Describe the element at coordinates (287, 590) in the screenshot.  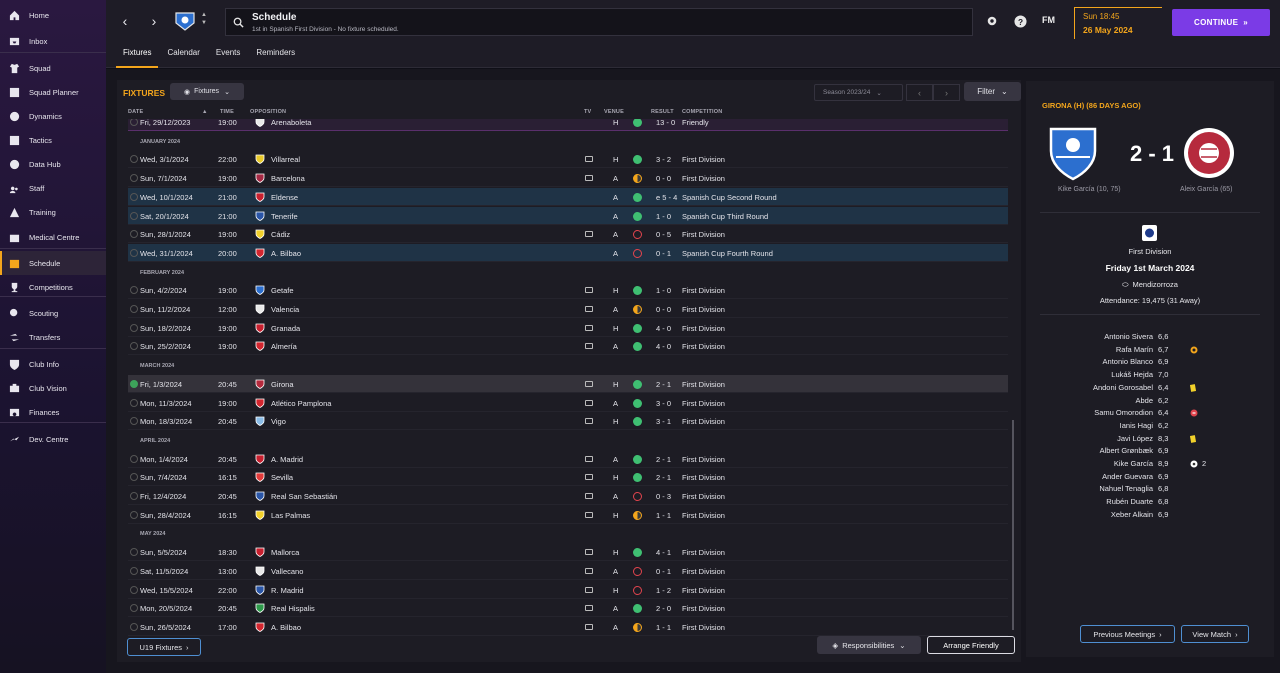
I see `fixture-opposition: R. Madrid` at that location.